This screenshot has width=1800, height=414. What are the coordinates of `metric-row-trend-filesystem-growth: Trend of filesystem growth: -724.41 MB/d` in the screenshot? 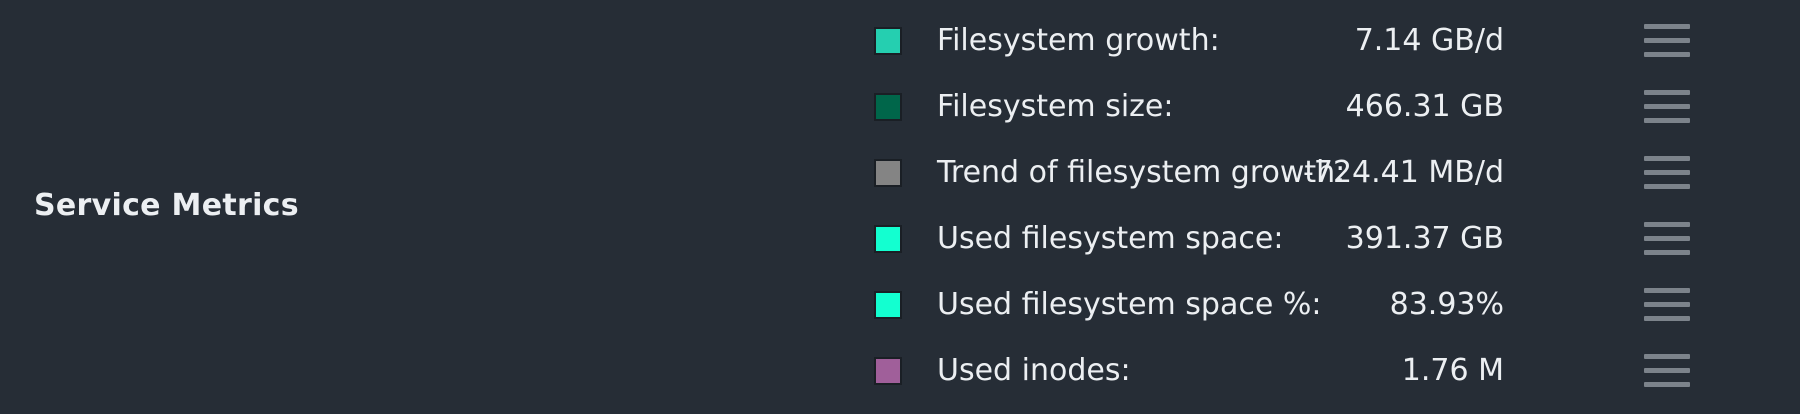 It's located at (1284, 173).